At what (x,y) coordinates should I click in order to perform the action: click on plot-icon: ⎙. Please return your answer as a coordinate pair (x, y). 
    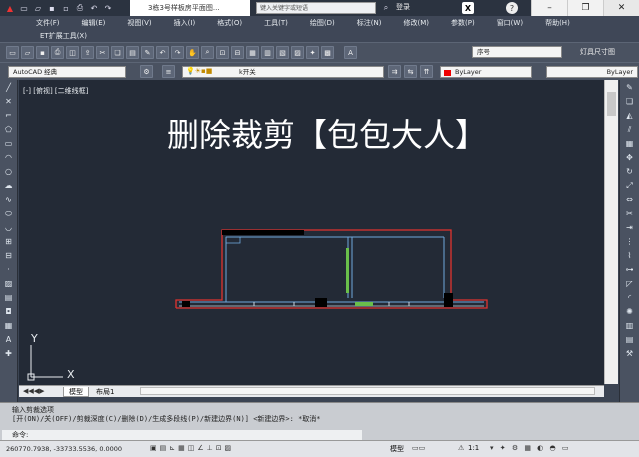
    Looking at the image, I should click on (57, 52).